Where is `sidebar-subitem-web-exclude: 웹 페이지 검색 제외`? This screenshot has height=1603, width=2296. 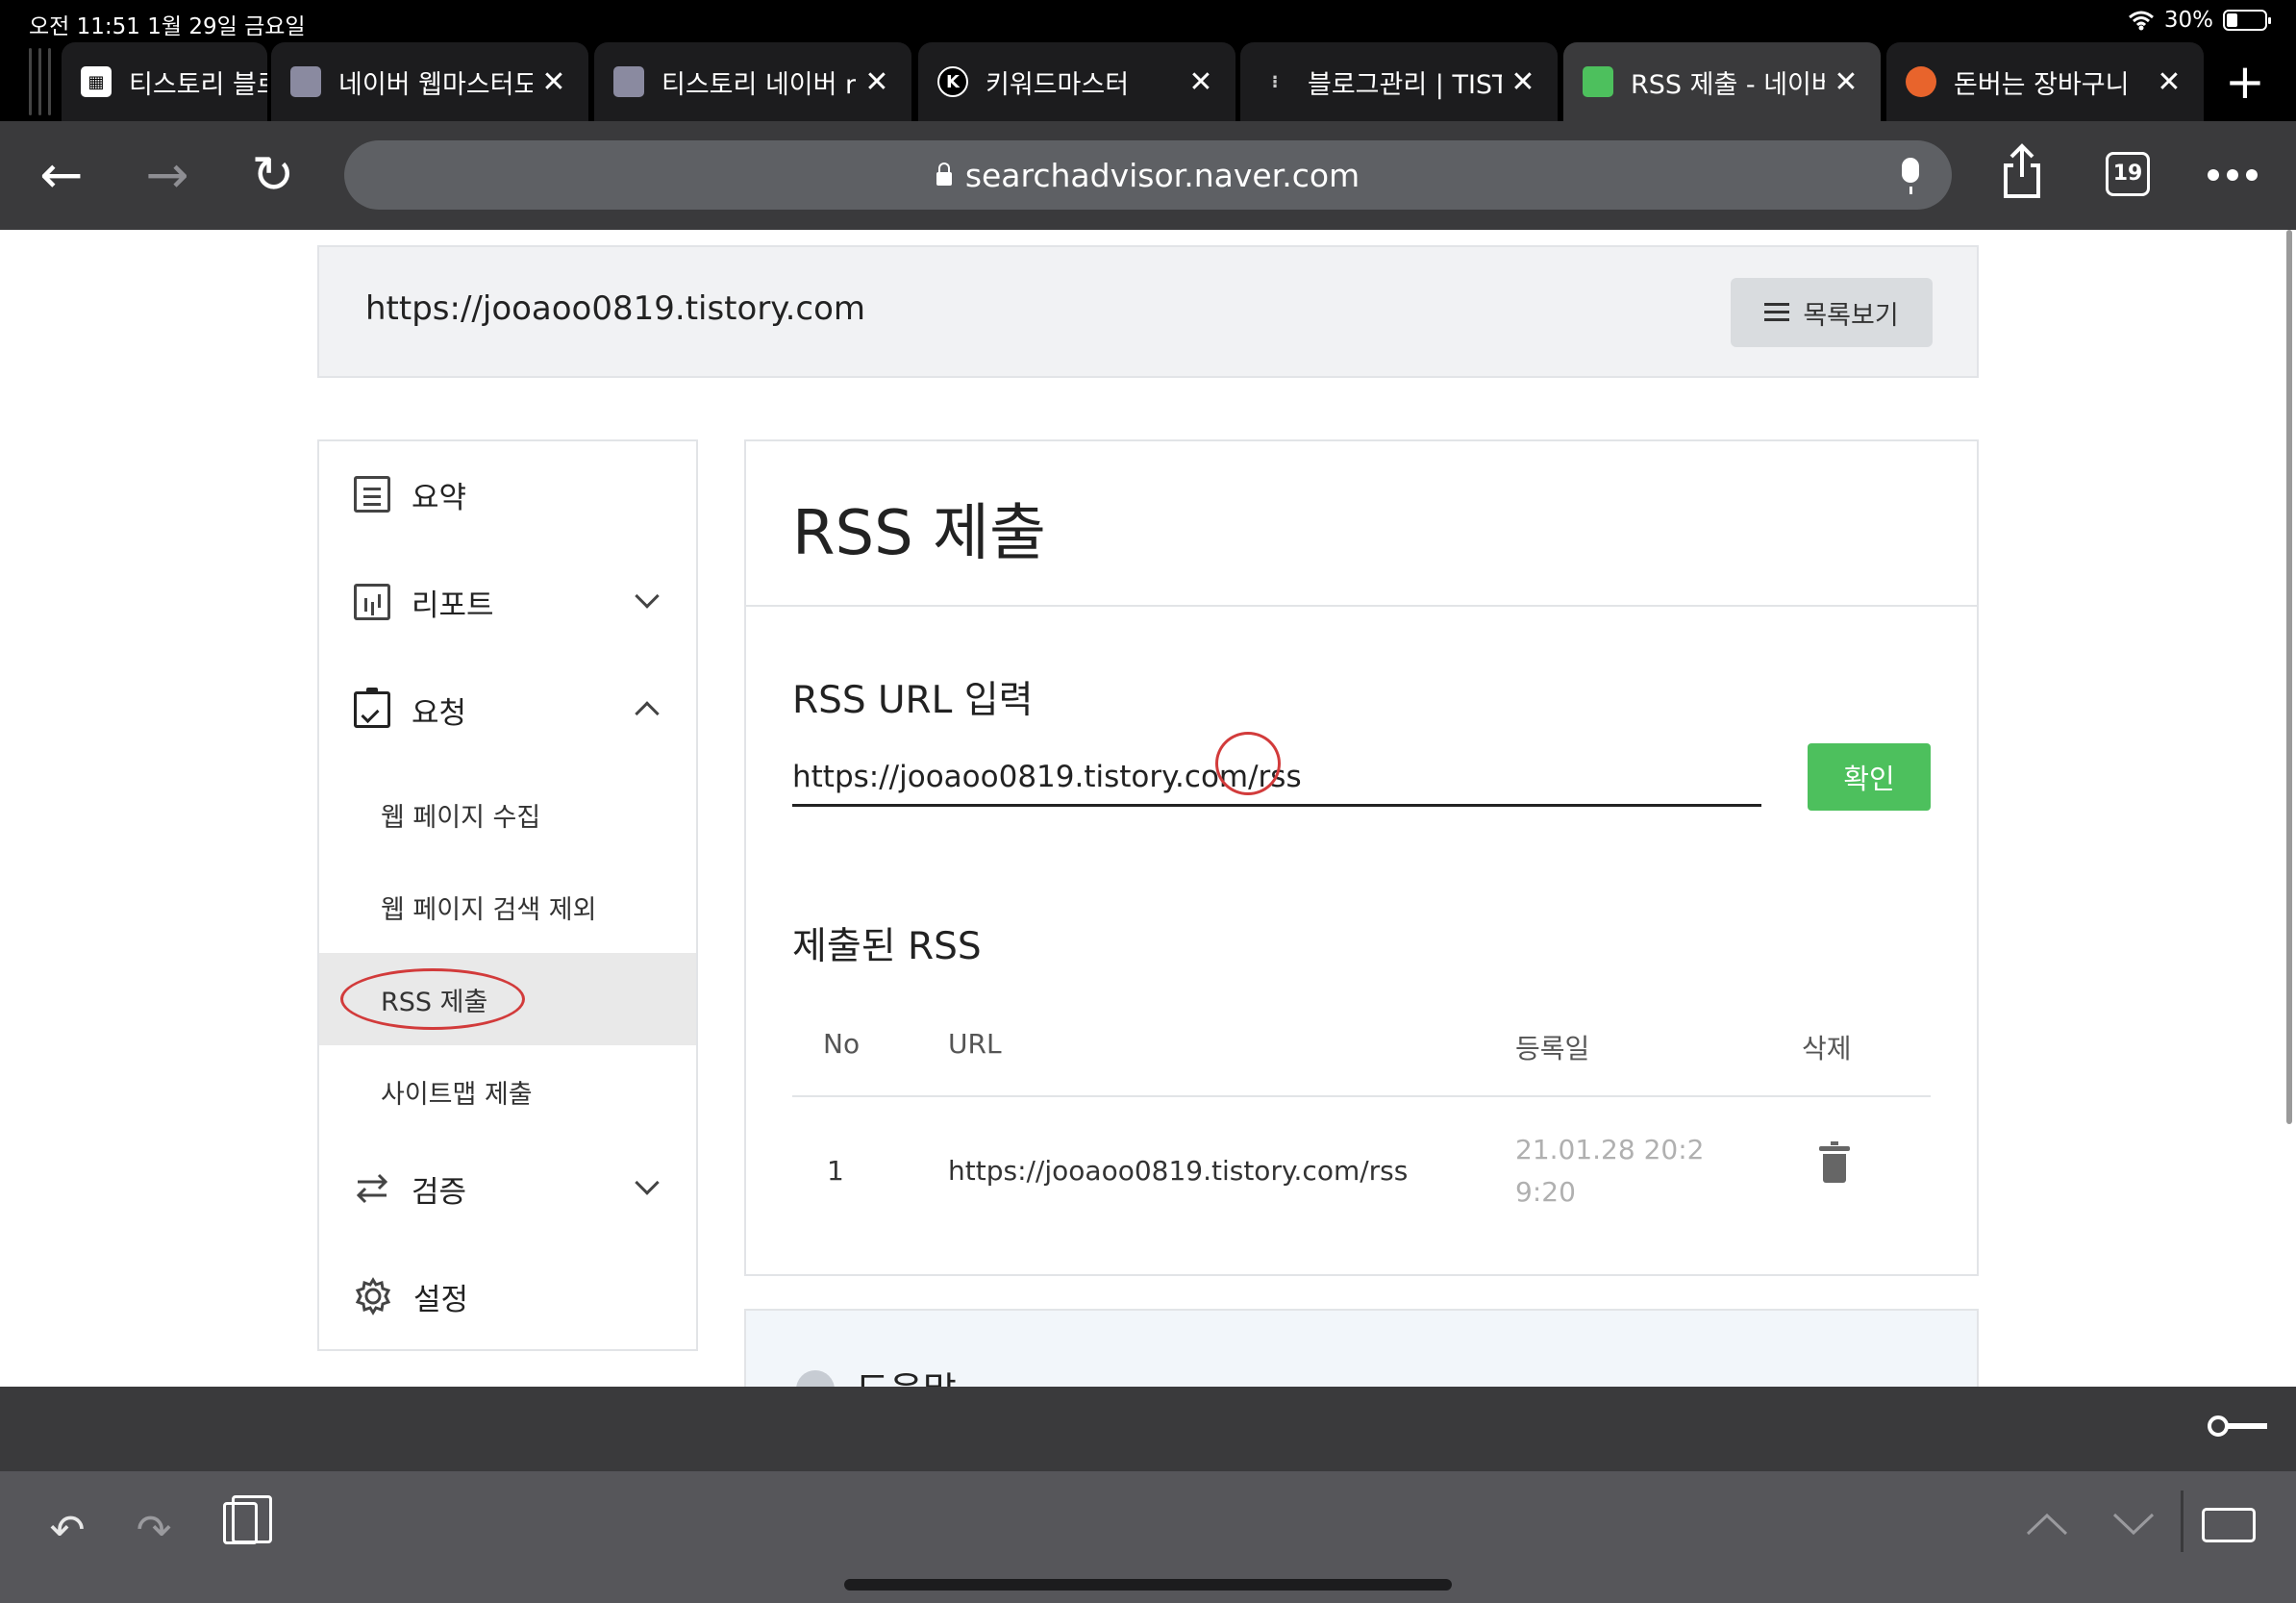 sidebar-subitem-web-exclude: 웹 페이지 검색 제외 is located at coordinates (507, 907).